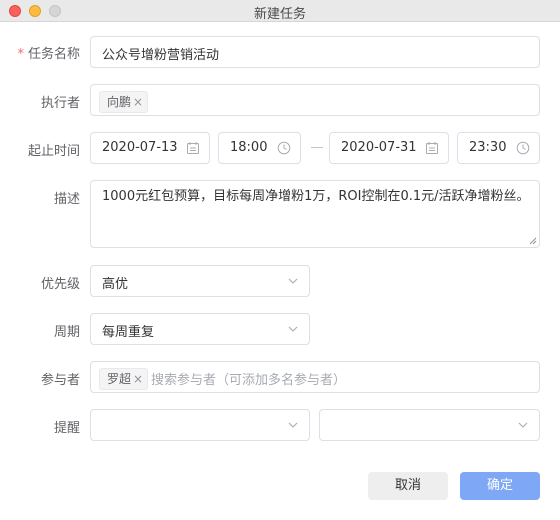 Image resolution: width=560 pixels, height=520 pixels. What do you see at coordinates (317, 147) in the screenshot?
I see `range-separator` at bounding box center [317, 147].